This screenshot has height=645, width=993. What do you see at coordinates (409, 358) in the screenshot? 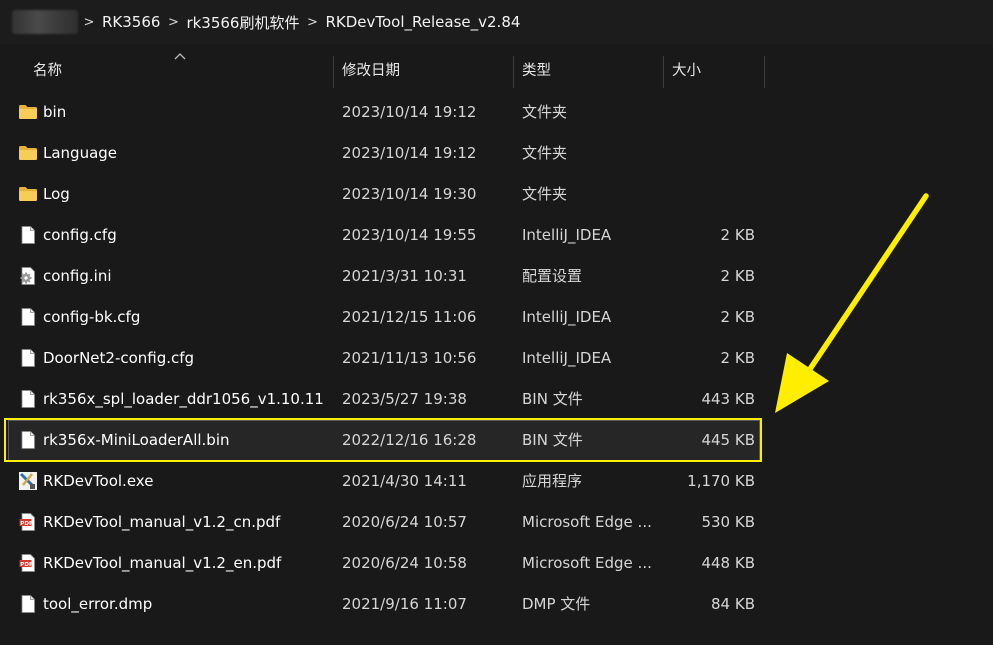
I see `file-date: 2021/11/13 10:56` at bounding box center [409, 358].